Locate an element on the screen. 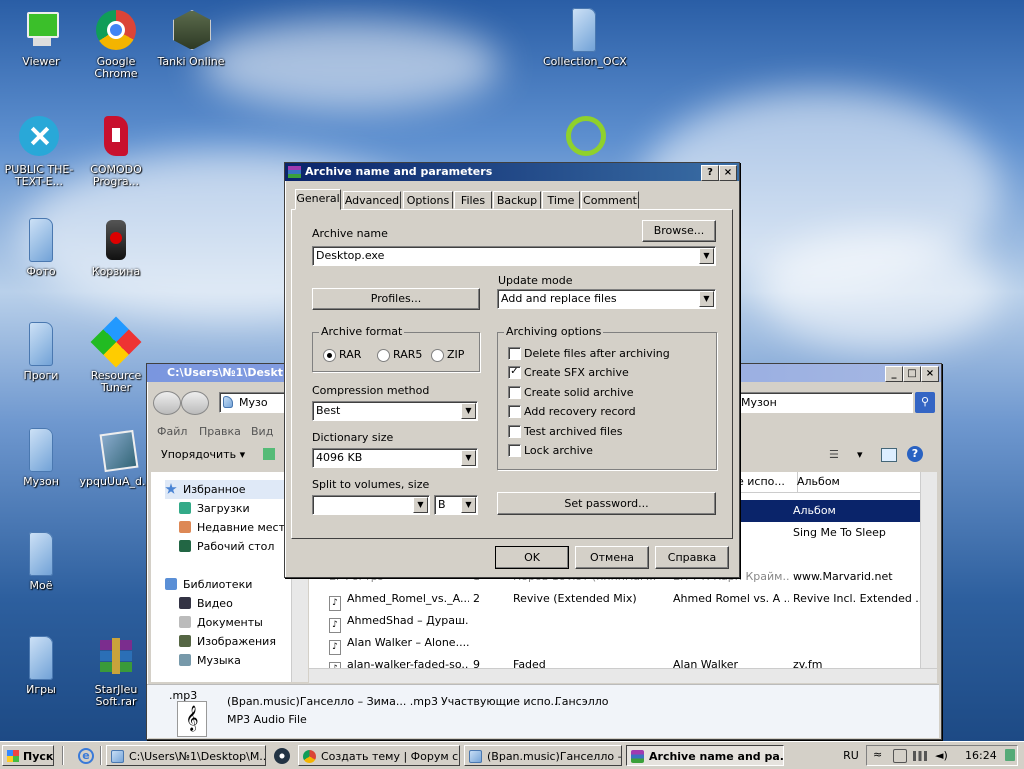 The height and width of the screenshot is (769, 1024). tab-comment: Comment is located at coordinates (610, 200).